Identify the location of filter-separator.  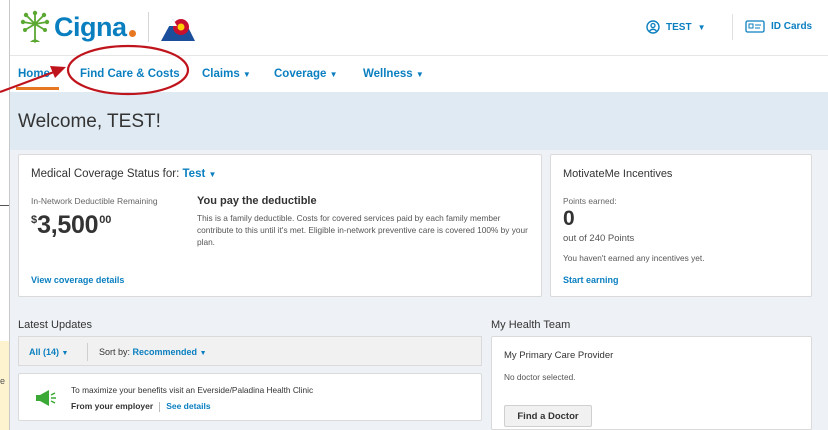
(87, 352).